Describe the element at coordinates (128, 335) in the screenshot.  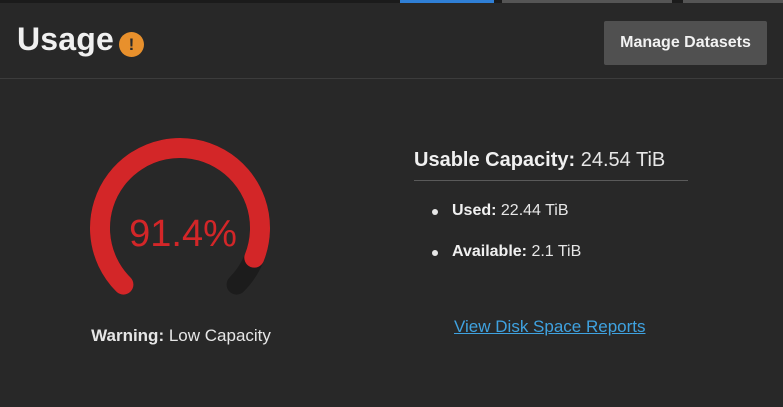
I see `capacity-warning-label: Warning:` at that location.